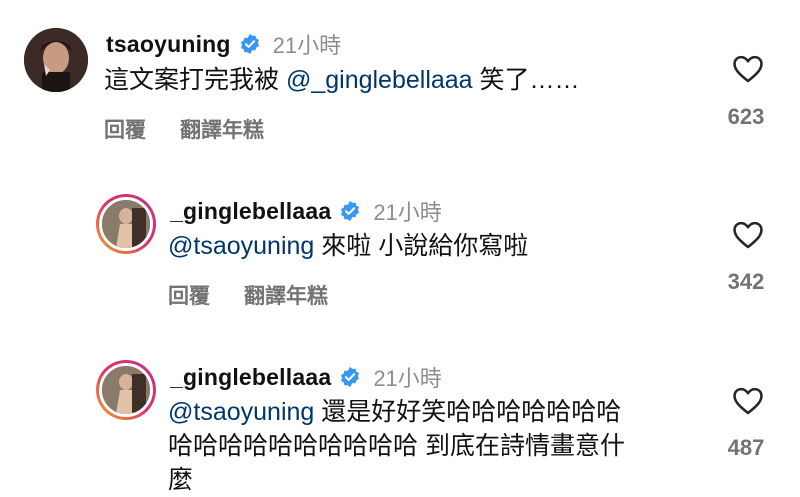 The width and height of the screenshot is (800, 497). I want to click on comment-username: tsaoyuning, so click(168, 44).